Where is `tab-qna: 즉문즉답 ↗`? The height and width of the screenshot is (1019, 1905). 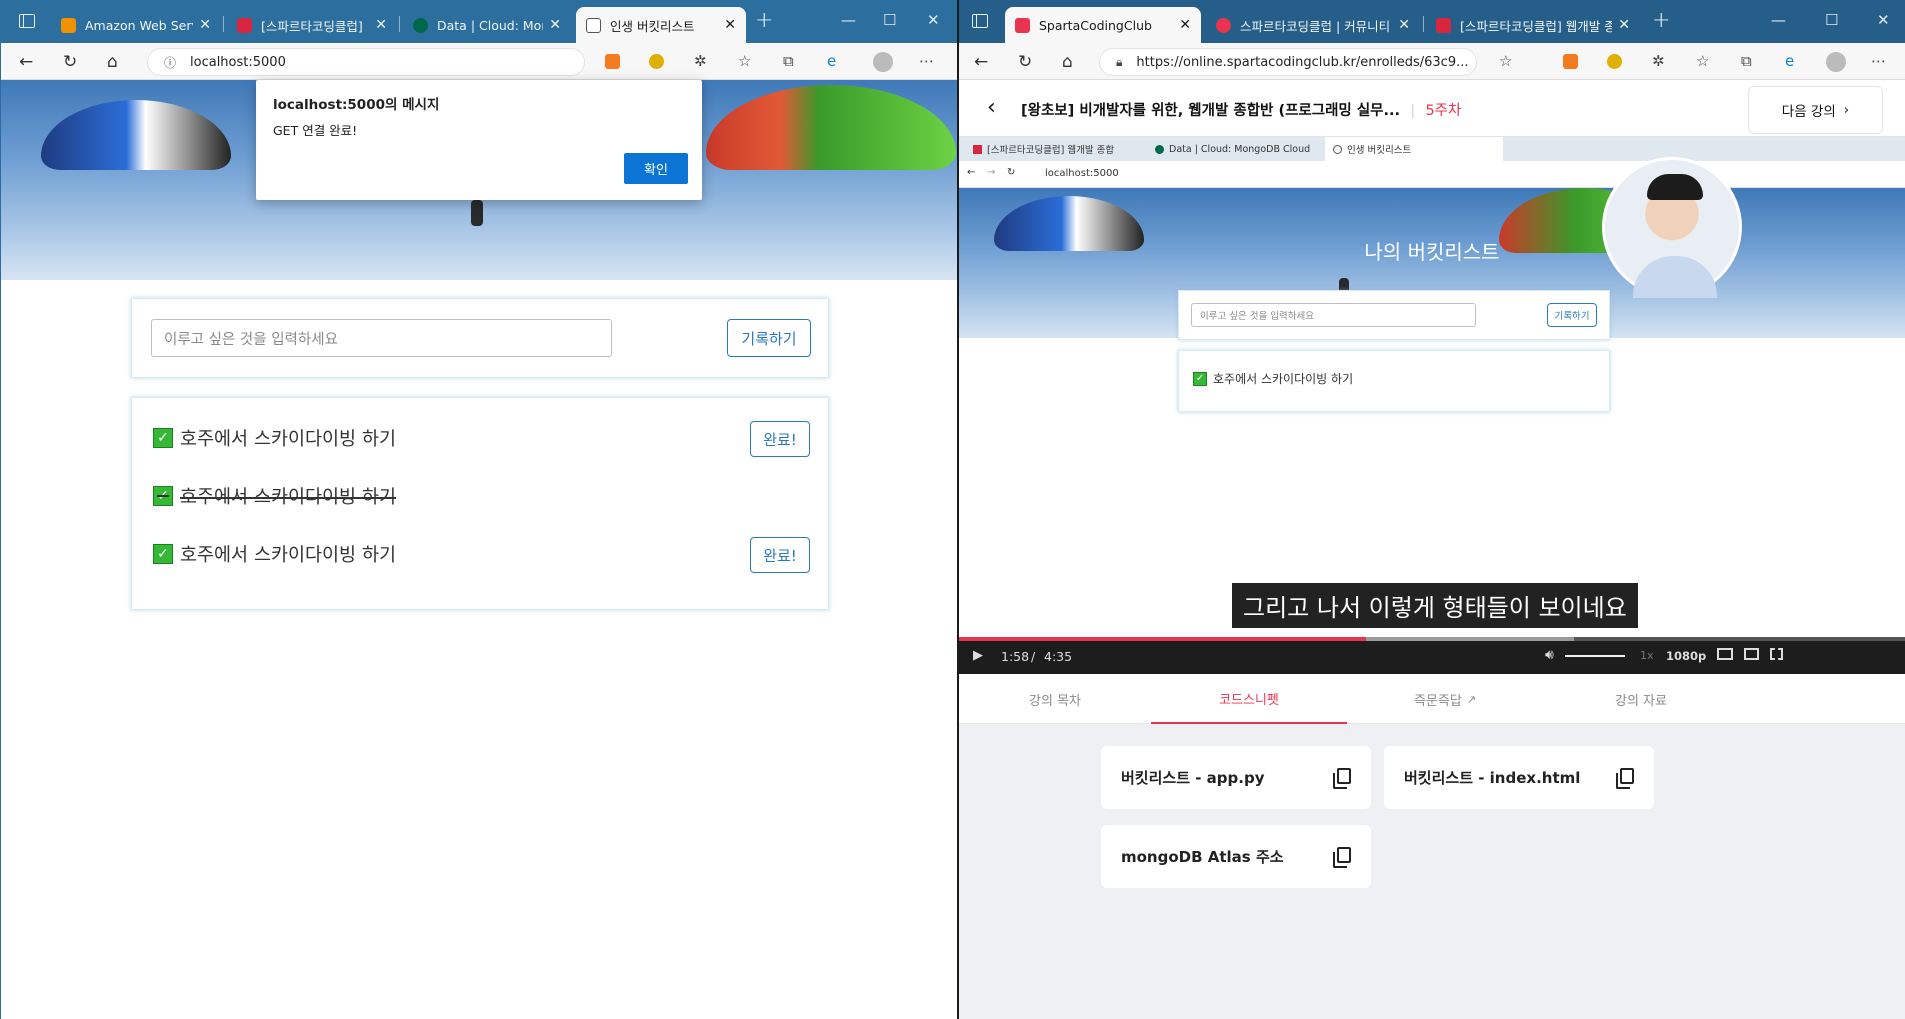 tab-qna: 즉문즉답 ↗ is located at coordinates (1445, 699).